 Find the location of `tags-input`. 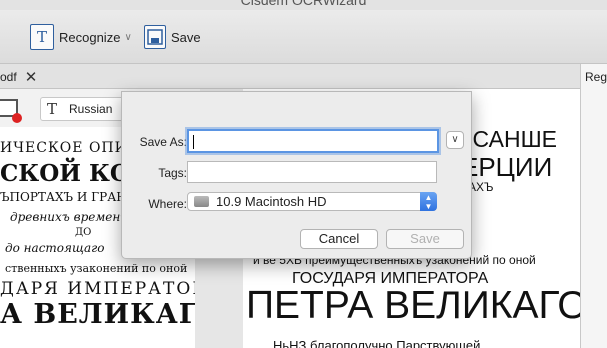

tags-input is located at coordinates (312, 172).